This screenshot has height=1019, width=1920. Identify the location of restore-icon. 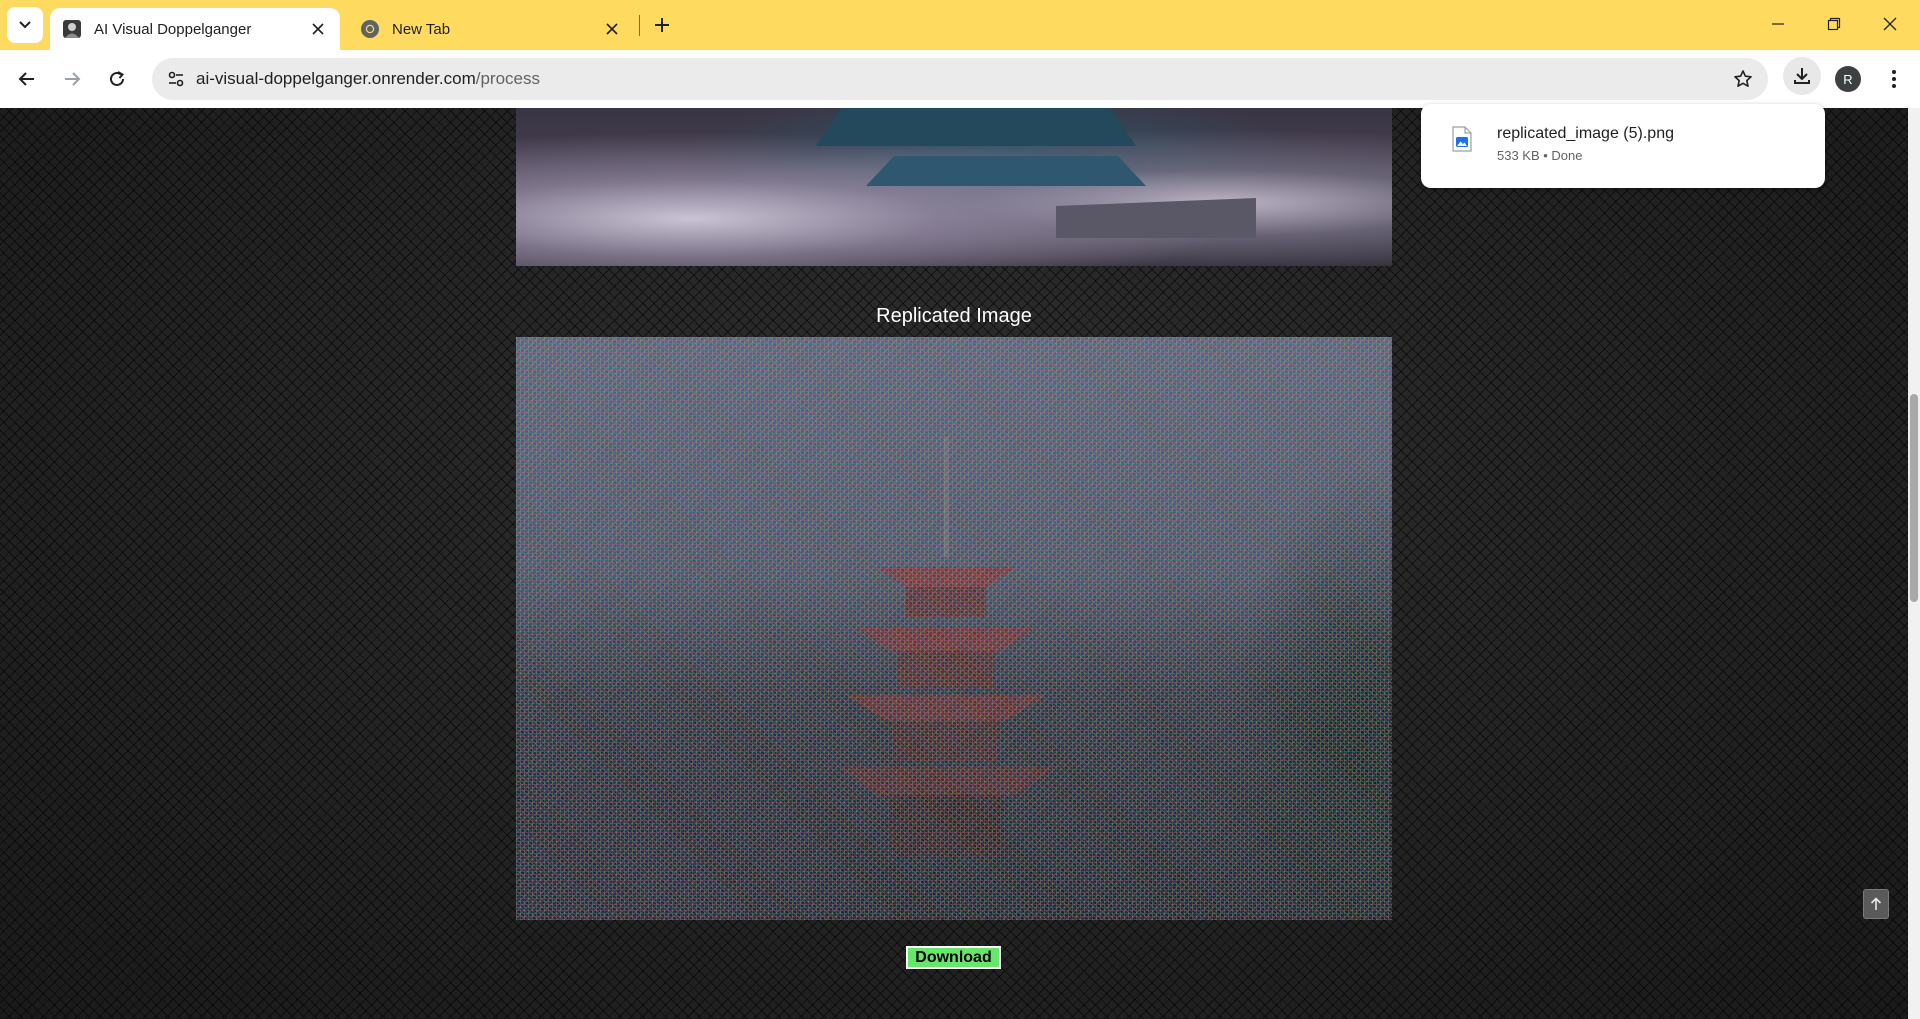
(1834, 24).